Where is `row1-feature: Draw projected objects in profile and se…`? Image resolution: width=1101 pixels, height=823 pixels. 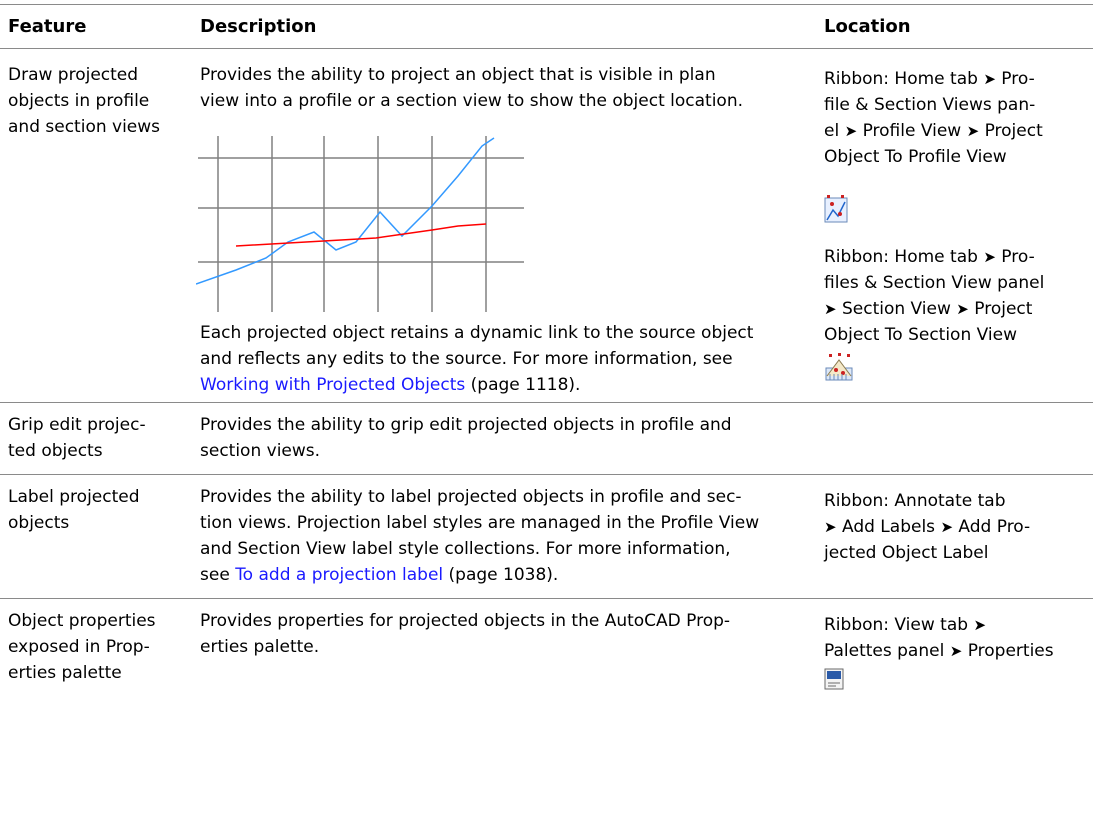 row1-feature: Draw projected objects in profile and se… is located at coordinates (84, 101).